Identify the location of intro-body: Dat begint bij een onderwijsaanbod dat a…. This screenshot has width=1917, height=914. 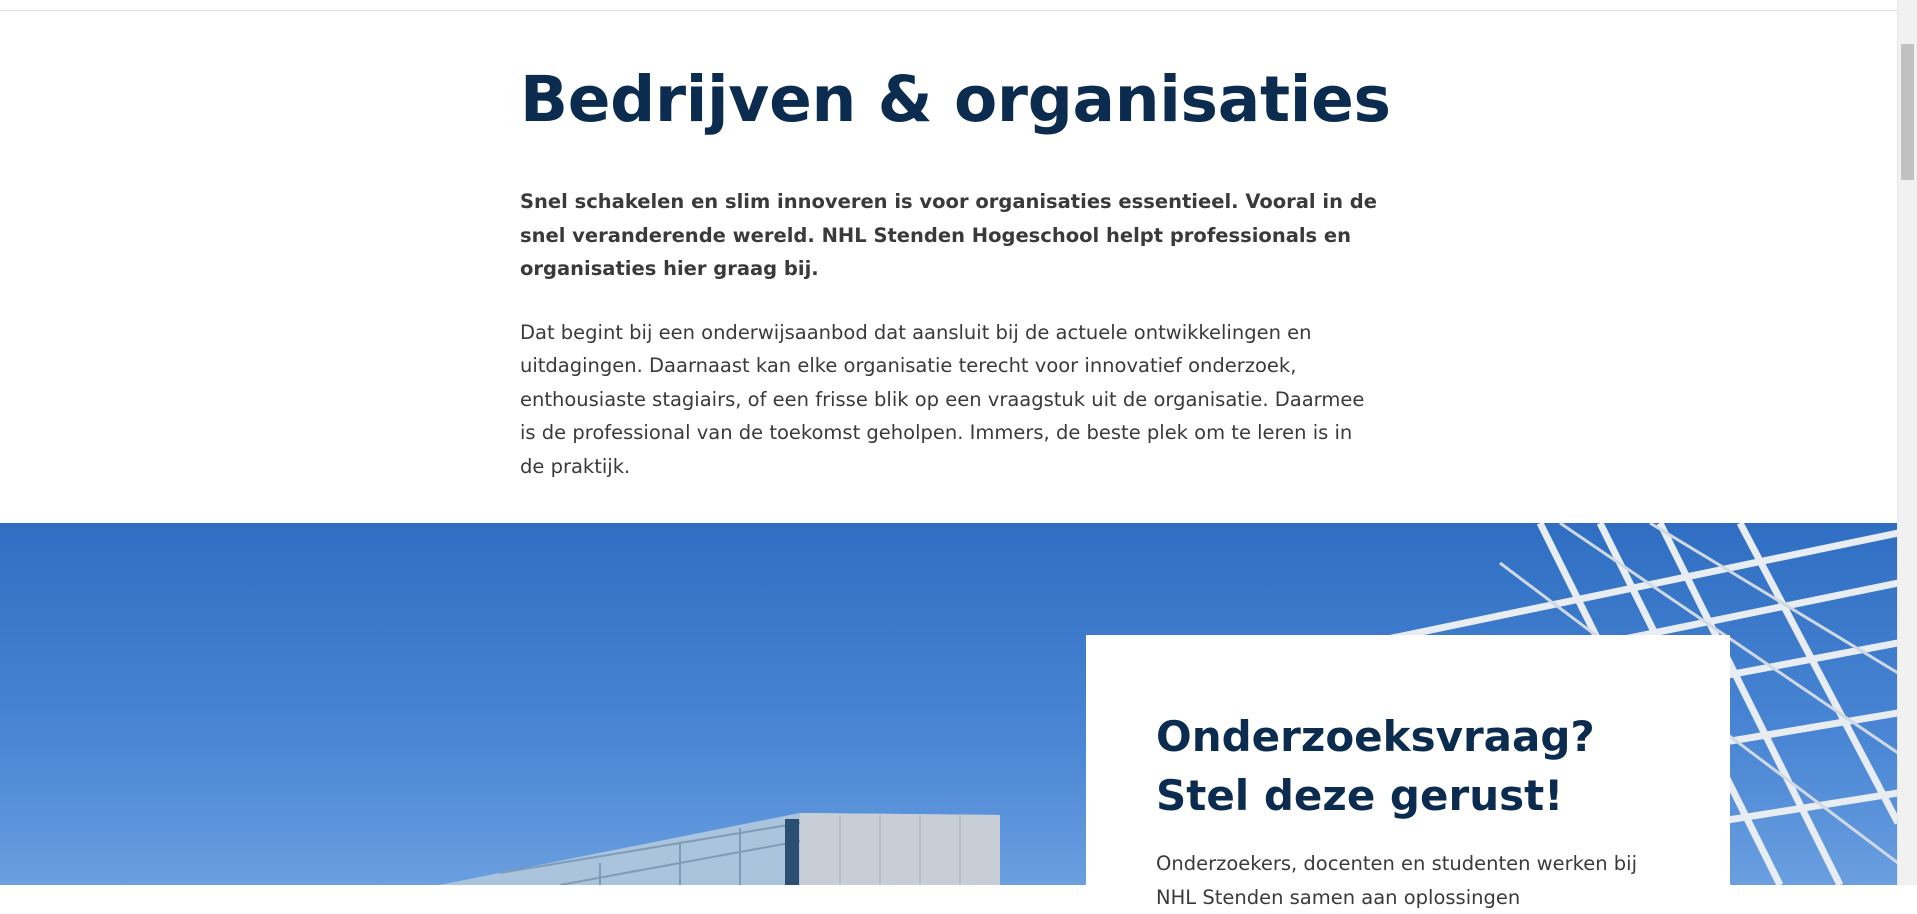
(942, 399).